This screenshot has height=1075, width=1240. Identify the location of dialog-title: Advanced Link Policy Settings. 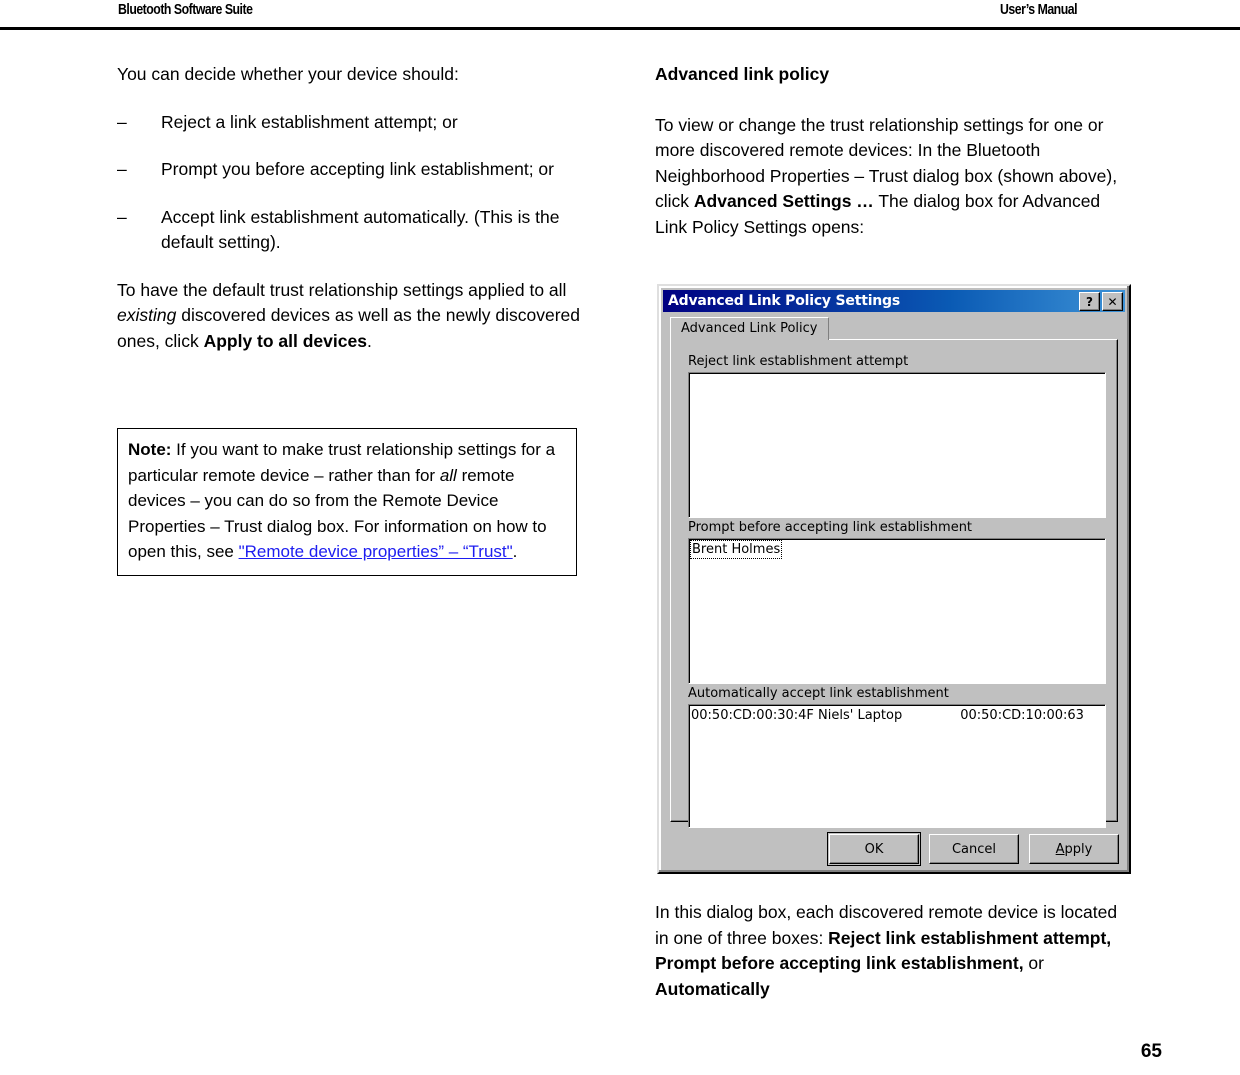
(784, 301).